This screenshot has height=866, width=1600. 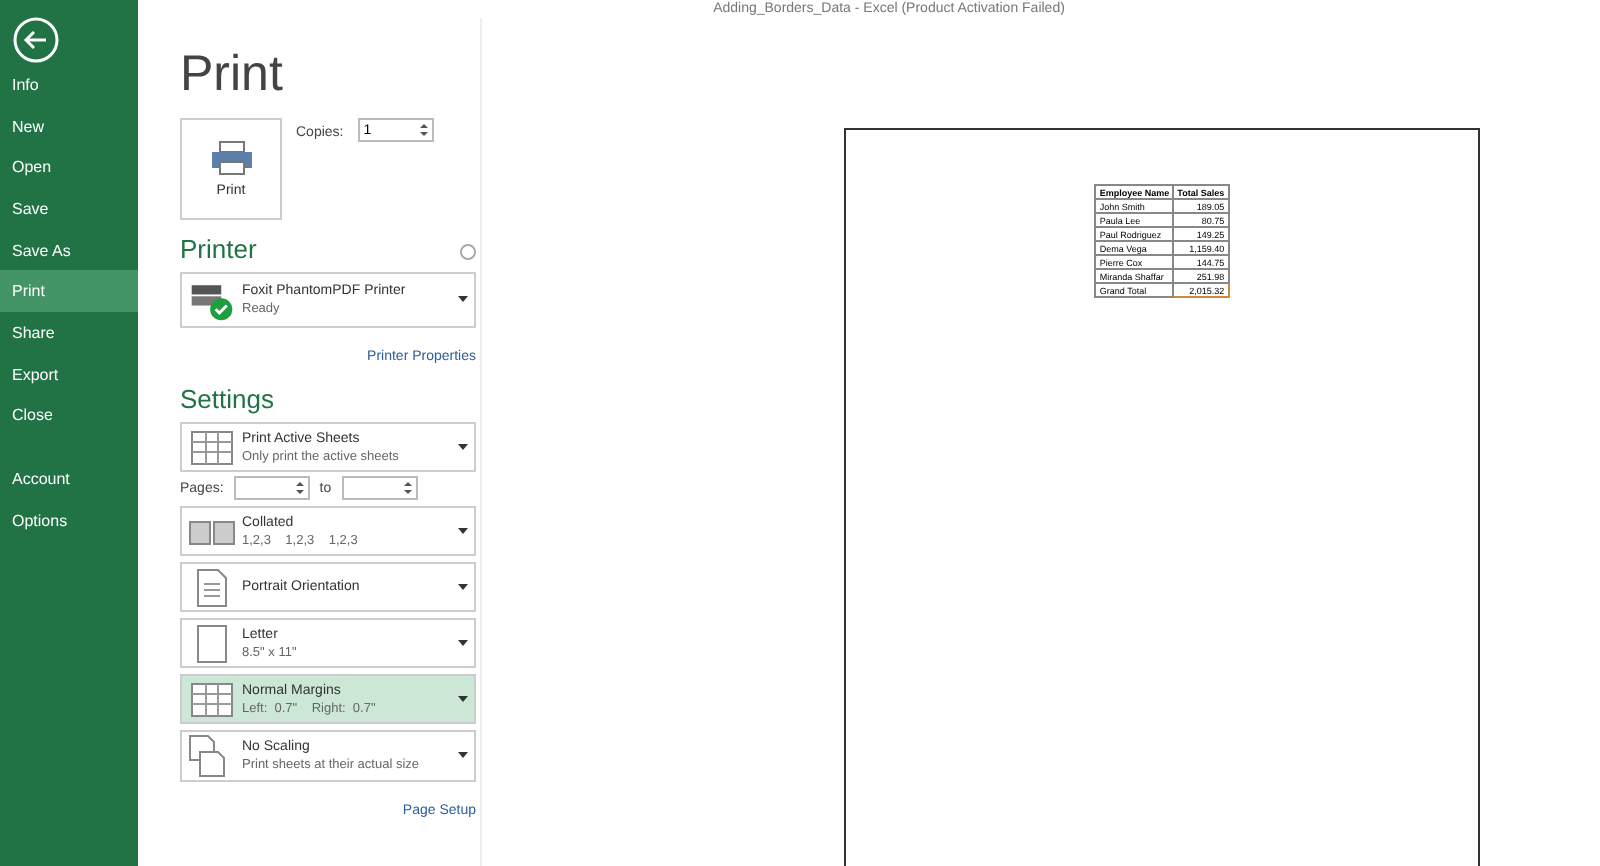 What do you see at coordinates (228, 399) in the screenshot?
I see `section-heading: Settings` at bounding box center [228, 399].